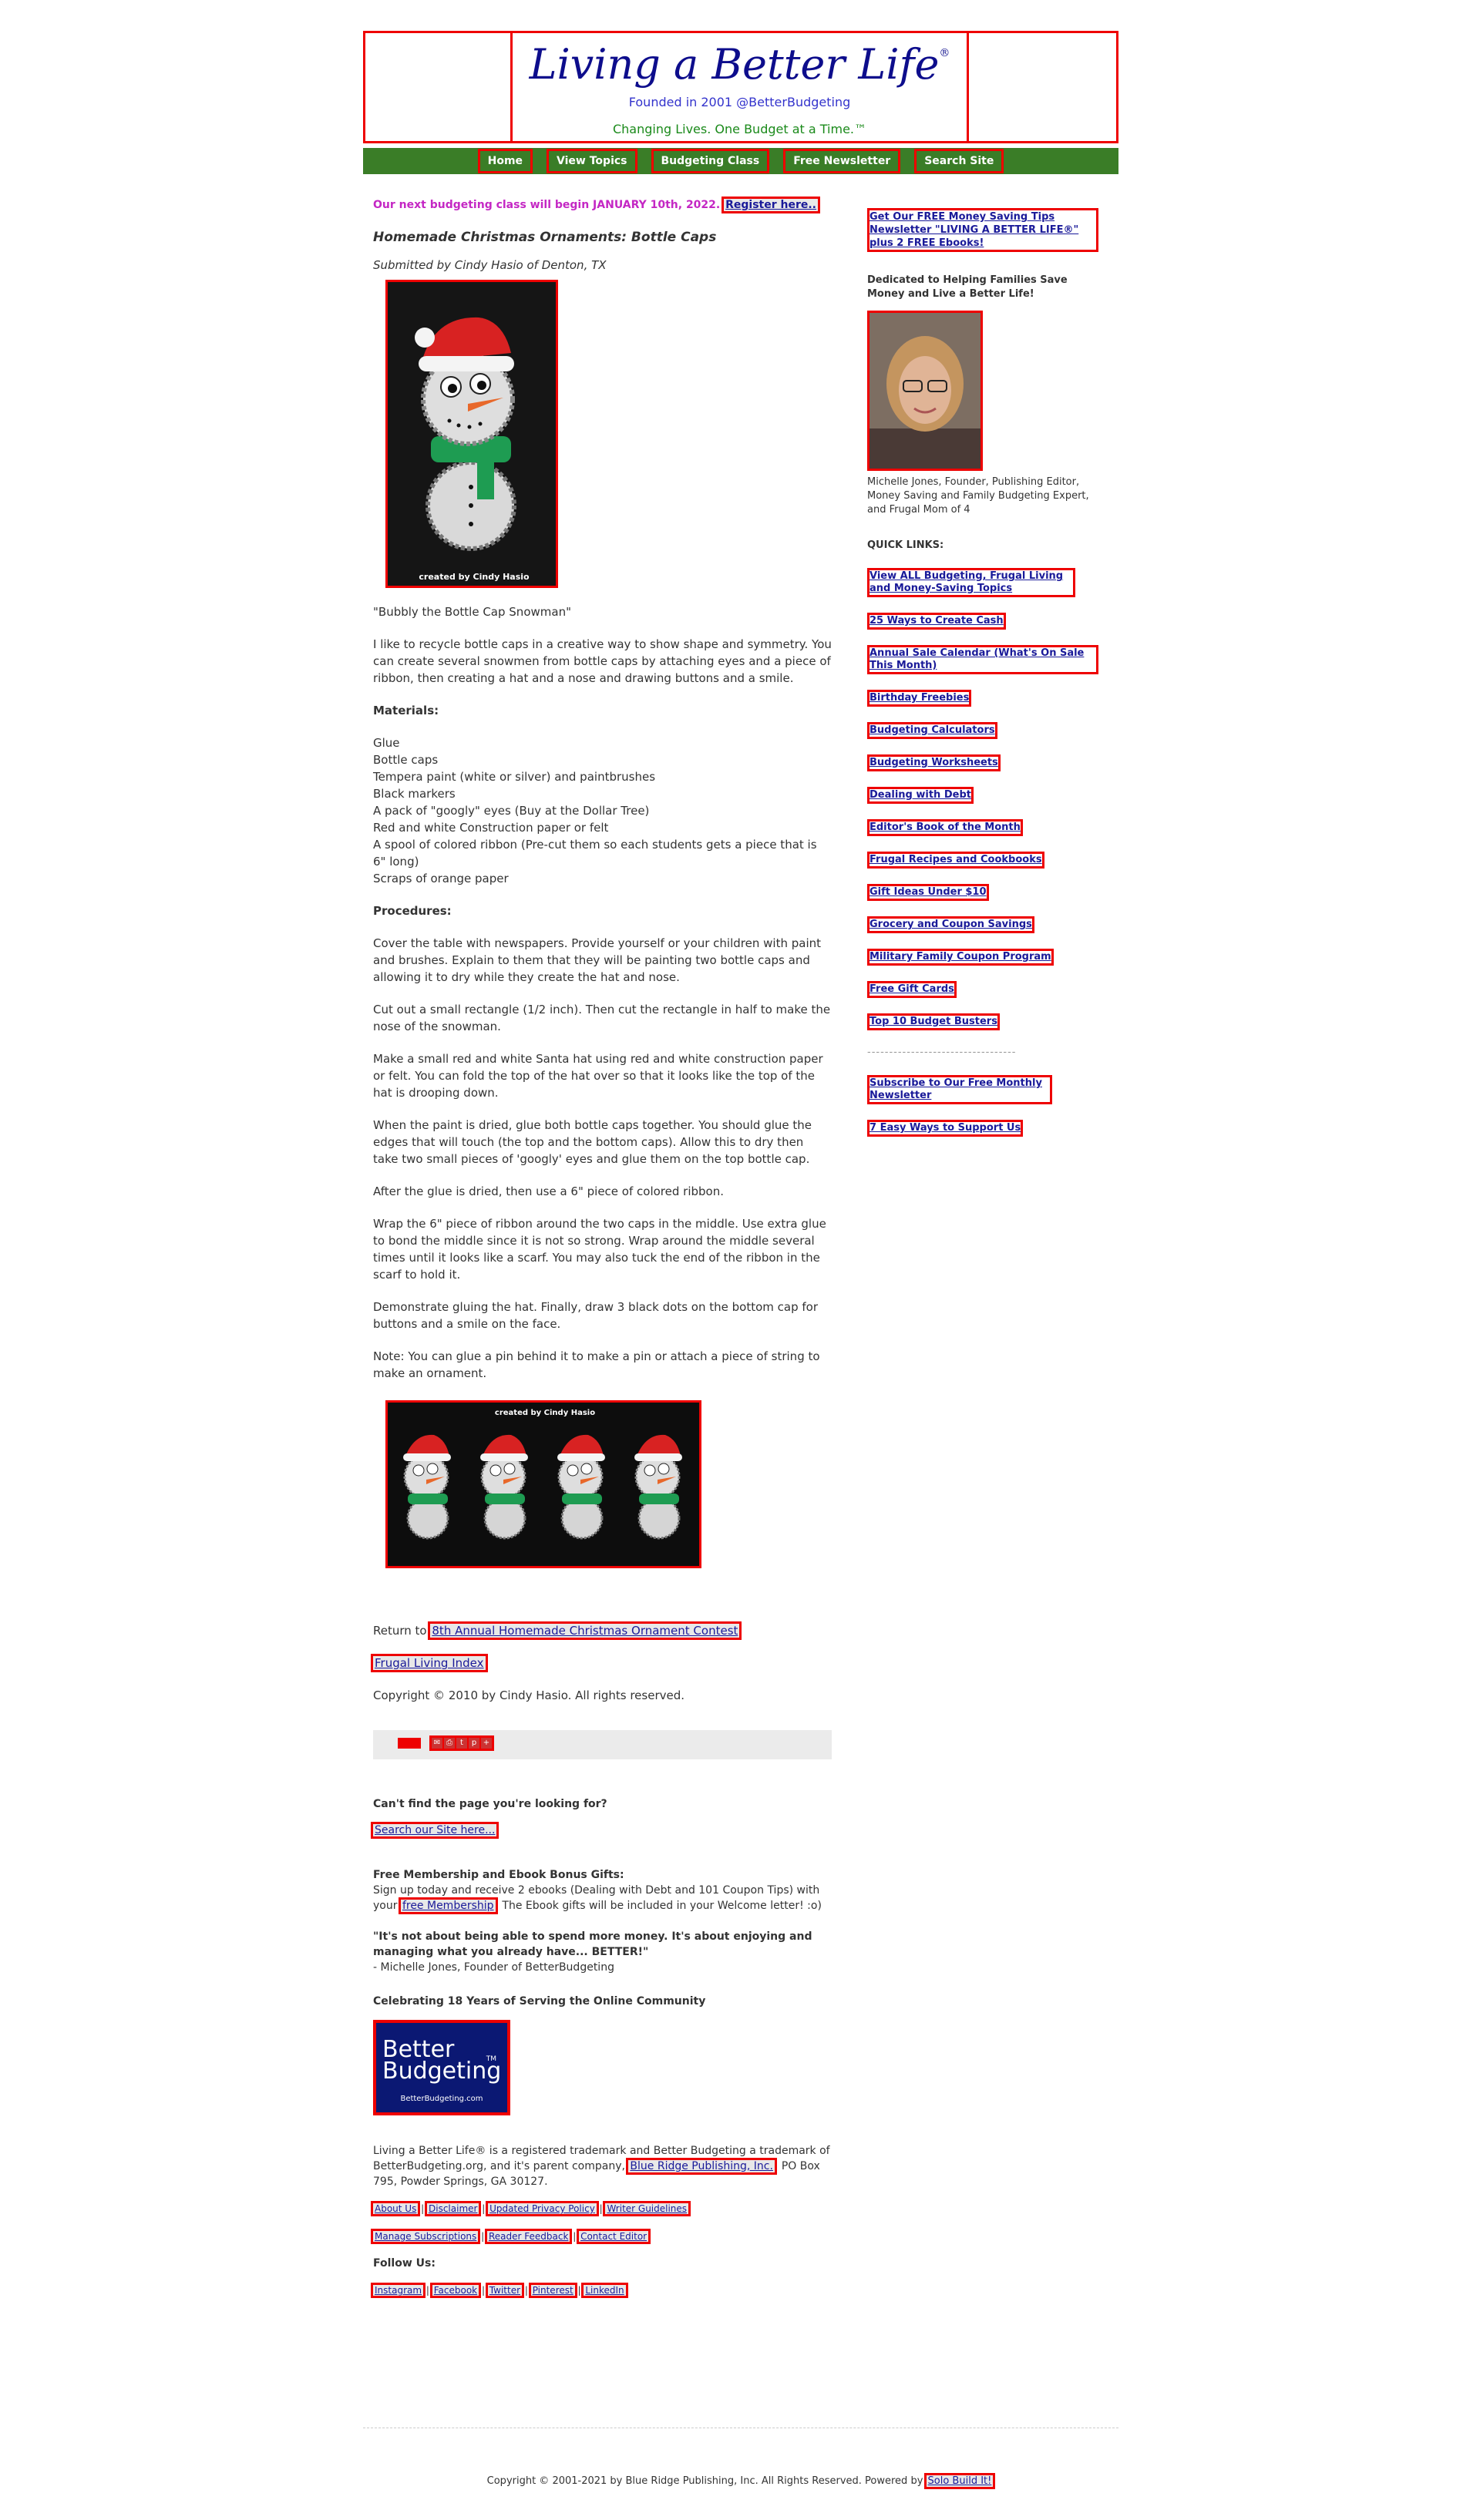 This screenshot has height=2520, width=1480. I want to click on twitter-share-icon: t, so click(461, 1744).